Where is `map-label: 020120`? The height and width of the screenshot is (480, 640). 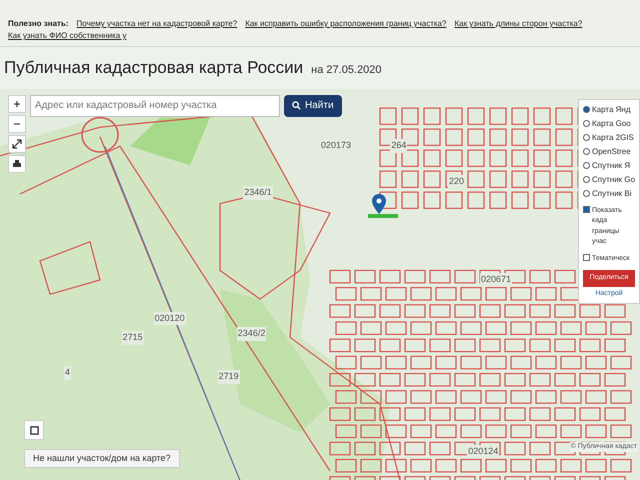
map-label: 020120 is located at coordinates (170, 319).